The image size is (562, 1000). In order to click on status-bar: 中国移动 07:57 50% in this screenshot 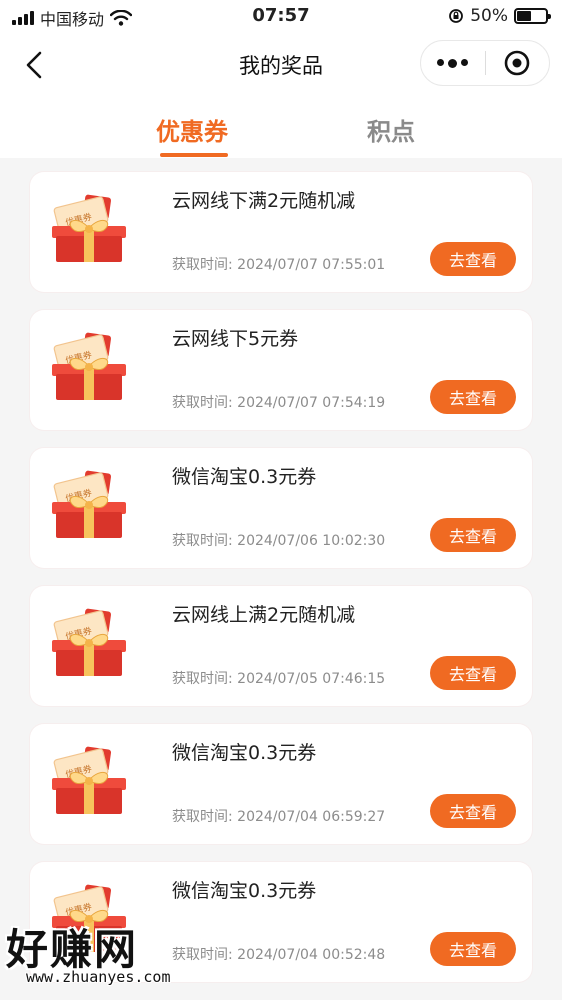, I will do `click(281, 17)`.